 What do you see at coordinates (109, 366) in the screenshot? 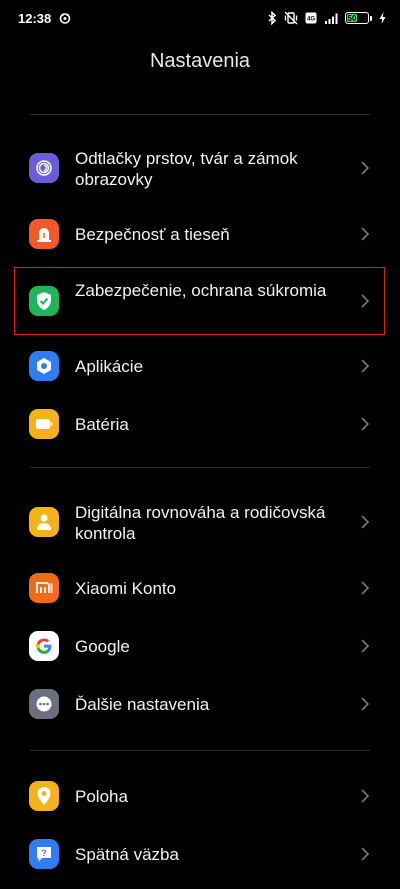
I see `settings-item-label: Aplikácie` at bounding box center [109, 366].